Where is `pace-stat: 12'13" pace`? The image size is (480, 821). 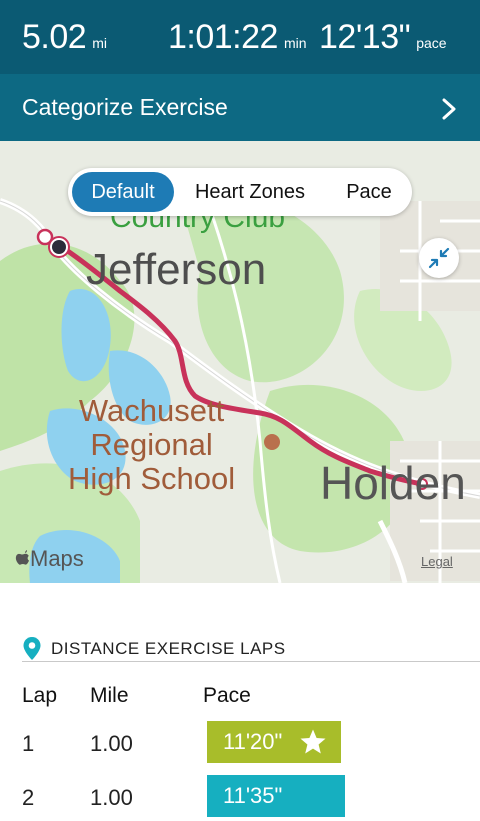 pace-stat: 12'13" pace is located at coordinates (383, 37).